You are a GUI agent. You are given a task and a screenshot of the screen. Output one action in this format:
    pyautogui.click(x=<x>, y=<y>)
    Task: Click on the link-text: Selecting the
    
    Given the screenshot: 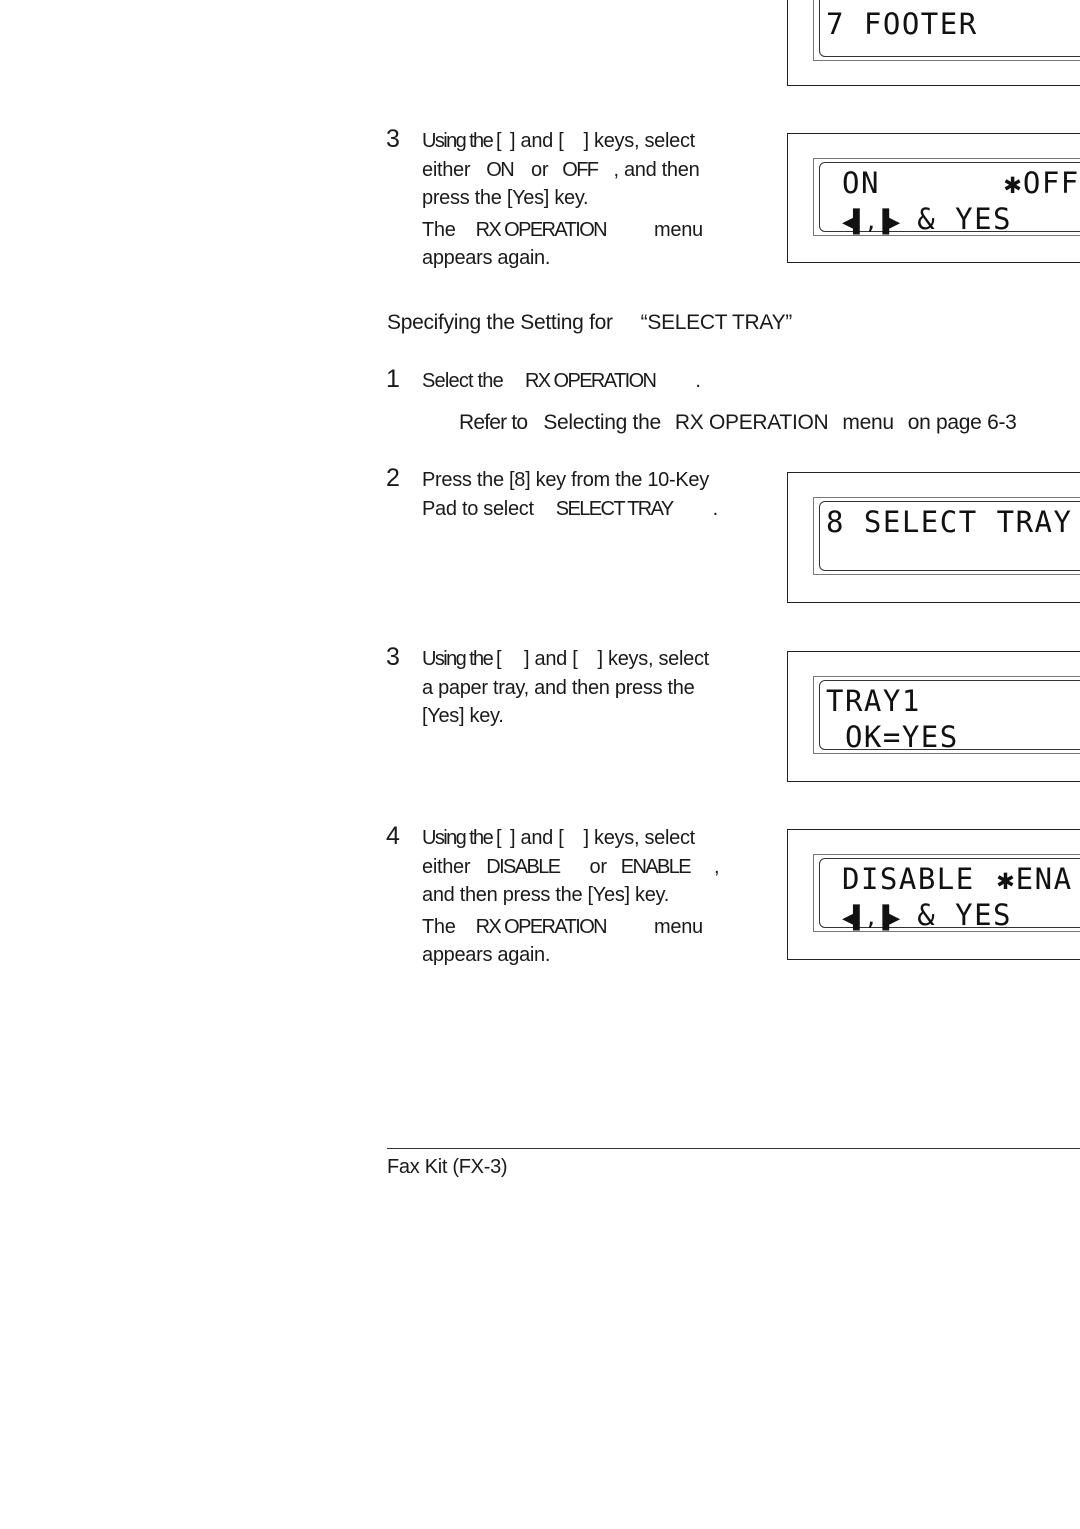 What is the action you would take?
    pyautogui.click(x=602, y=422)
    